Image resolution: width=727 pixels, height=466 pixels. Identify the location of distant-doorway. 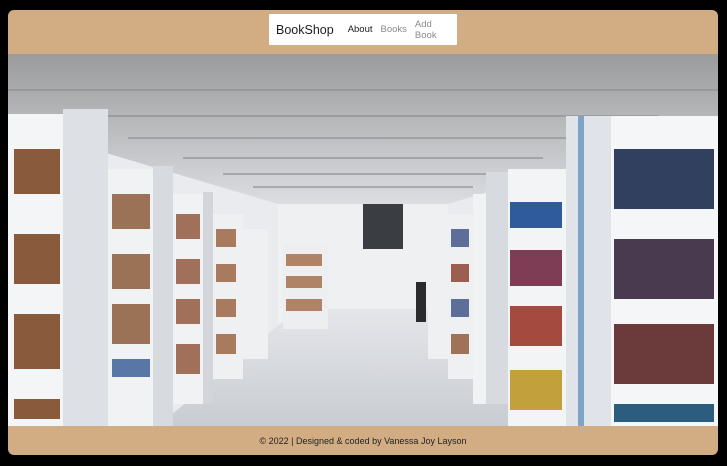
(383, 226).